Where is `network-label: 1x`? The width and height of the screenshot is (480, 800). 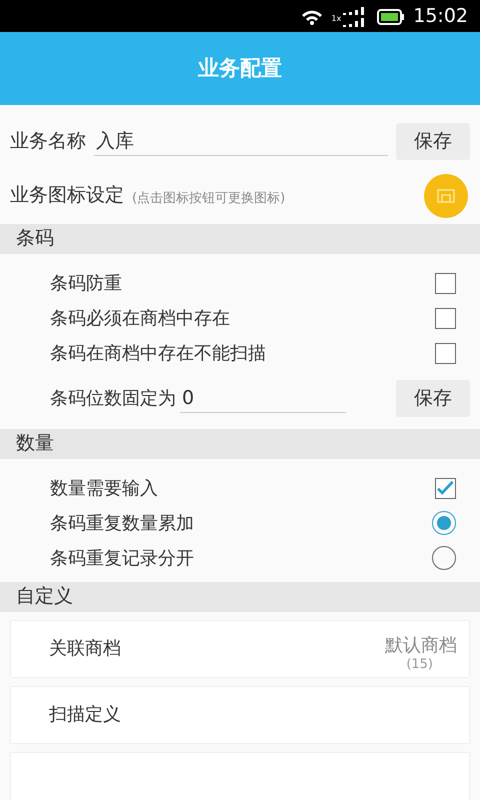
network-label: 1x is located at coordinates (336, 19).